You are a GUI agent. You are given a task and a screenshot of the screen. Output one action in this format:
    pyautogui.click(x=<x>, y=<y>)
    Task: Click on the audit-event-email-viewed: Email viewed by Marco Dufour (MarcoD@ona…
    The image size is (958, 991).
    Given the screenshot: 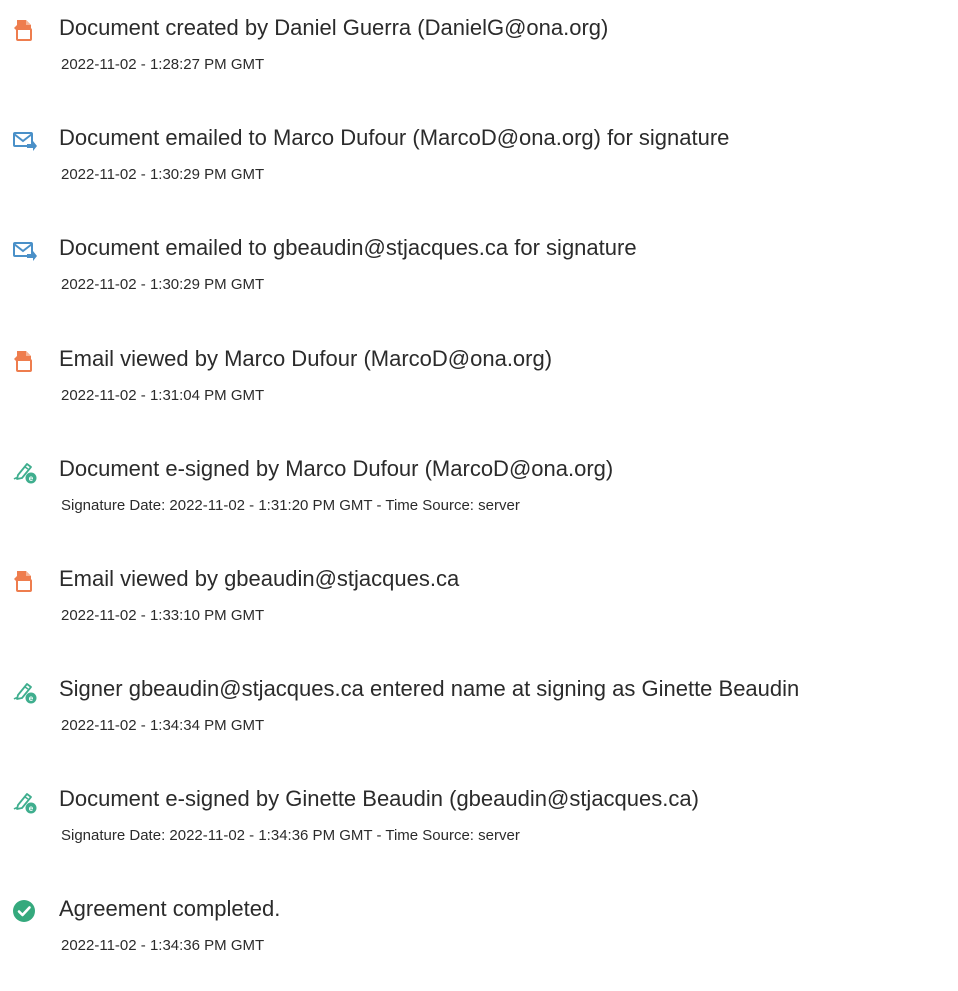 What is the action you would take?
    pyautogui.click(x=479, y=384)
    